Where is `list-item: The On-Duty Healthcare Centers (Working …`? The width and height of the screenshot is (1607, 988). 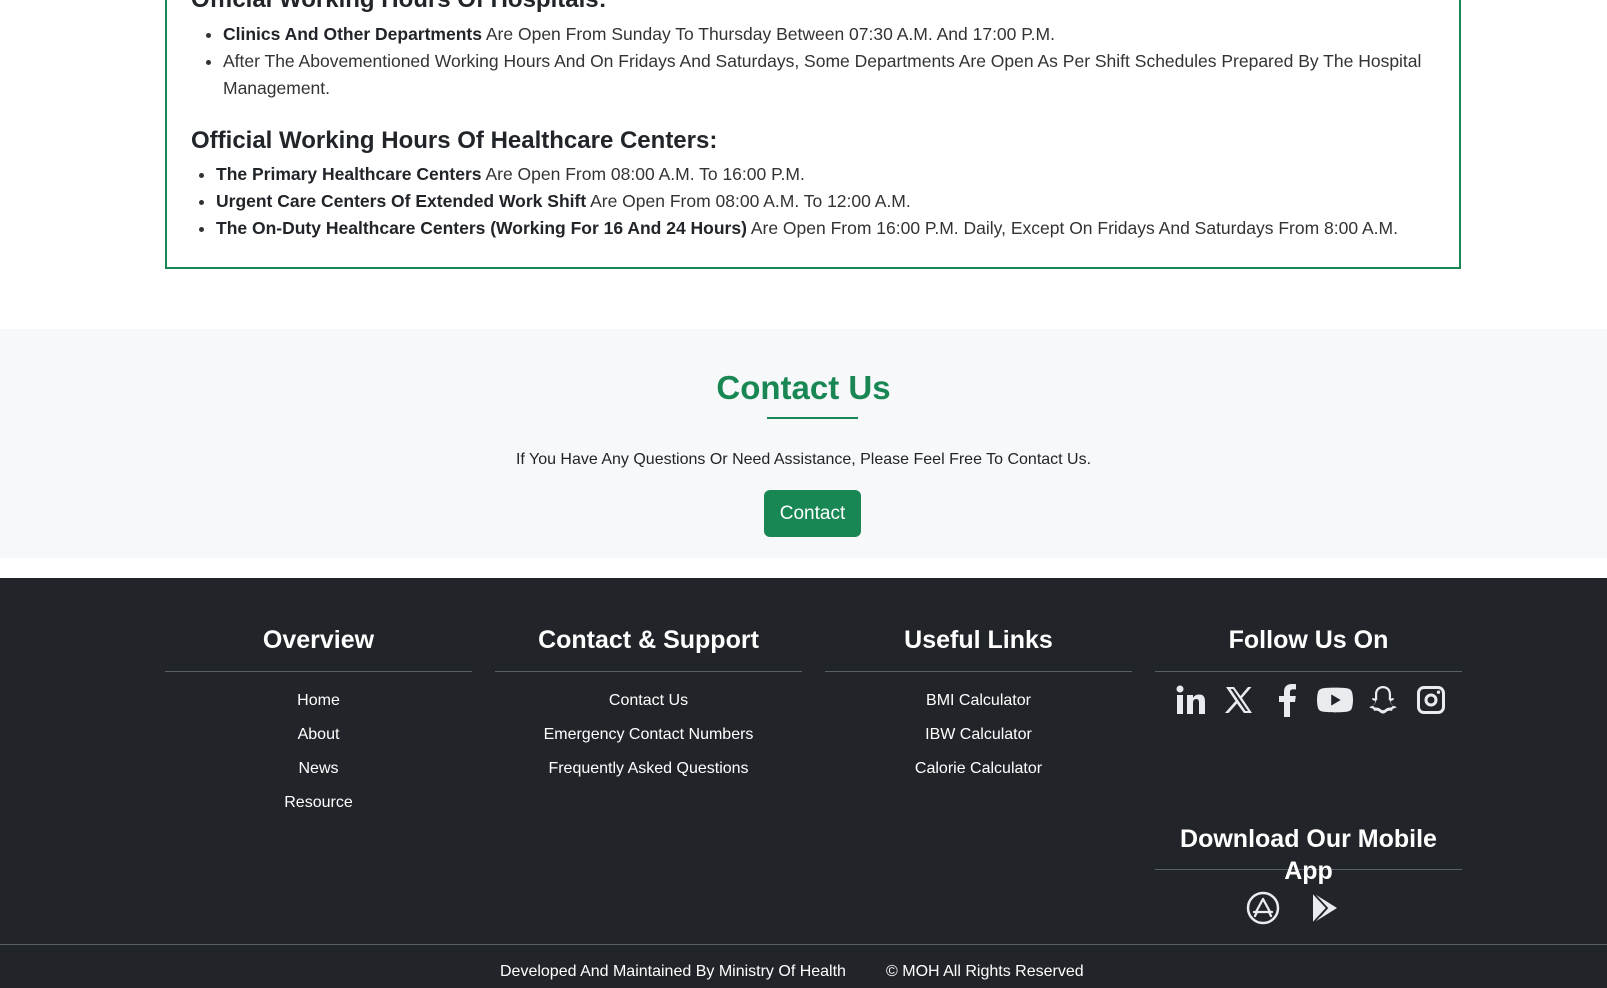 list-item: The On-Duty Healthcare Centers (Working … is located at coordinates (836, 228).